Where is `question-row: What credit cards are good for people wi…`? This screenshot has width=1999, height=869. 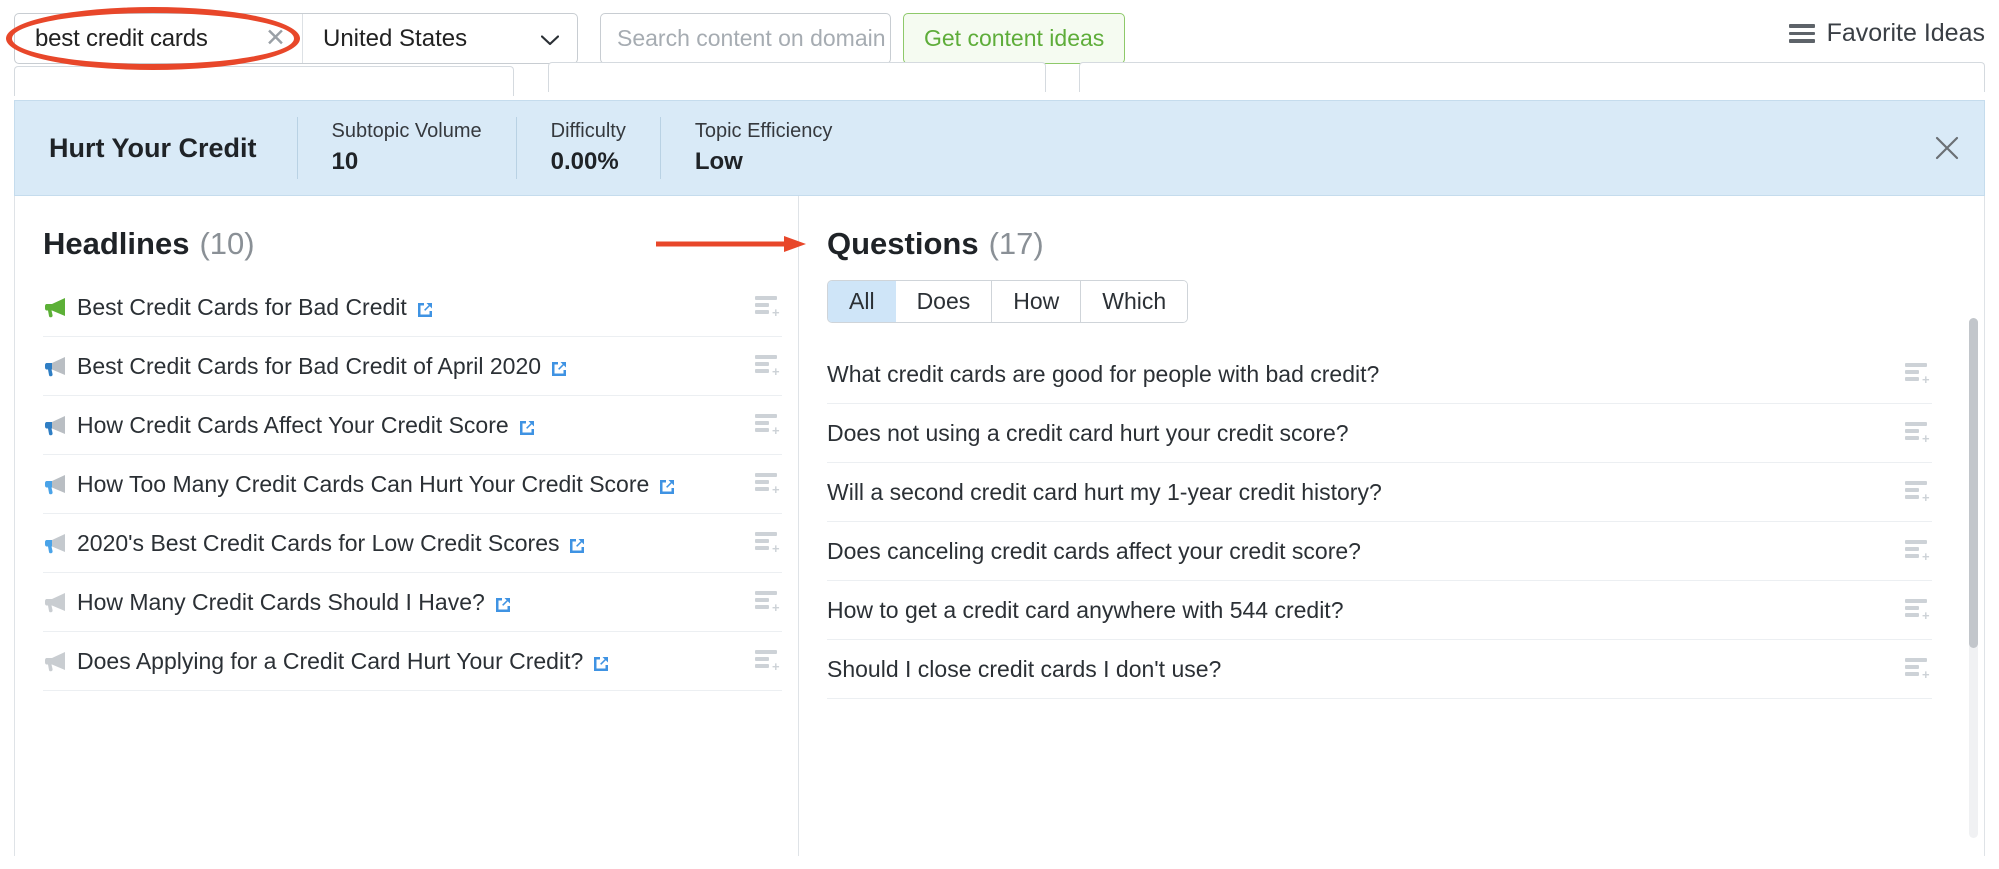
question-row: What credit cards are good for people wi… is located at coordinates (1379, 374).